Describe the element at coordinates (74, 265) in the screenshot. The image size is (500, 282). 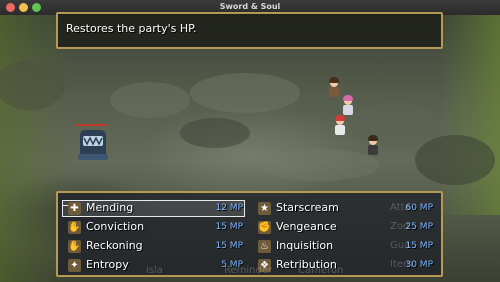
I see `swirl-icon: ✦` at that location.